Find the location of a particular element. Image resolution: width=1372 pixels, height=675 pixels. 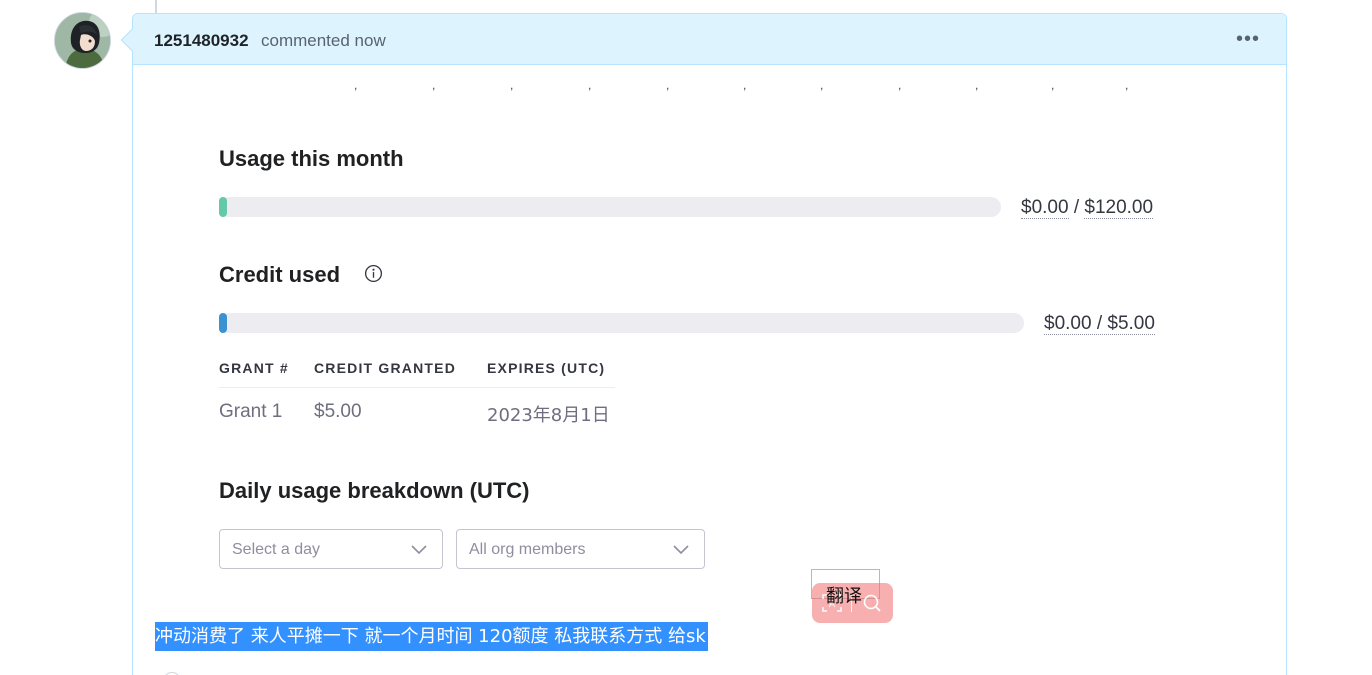

grant-name-cell: Grant 1 is located at coordinates (251, 411).